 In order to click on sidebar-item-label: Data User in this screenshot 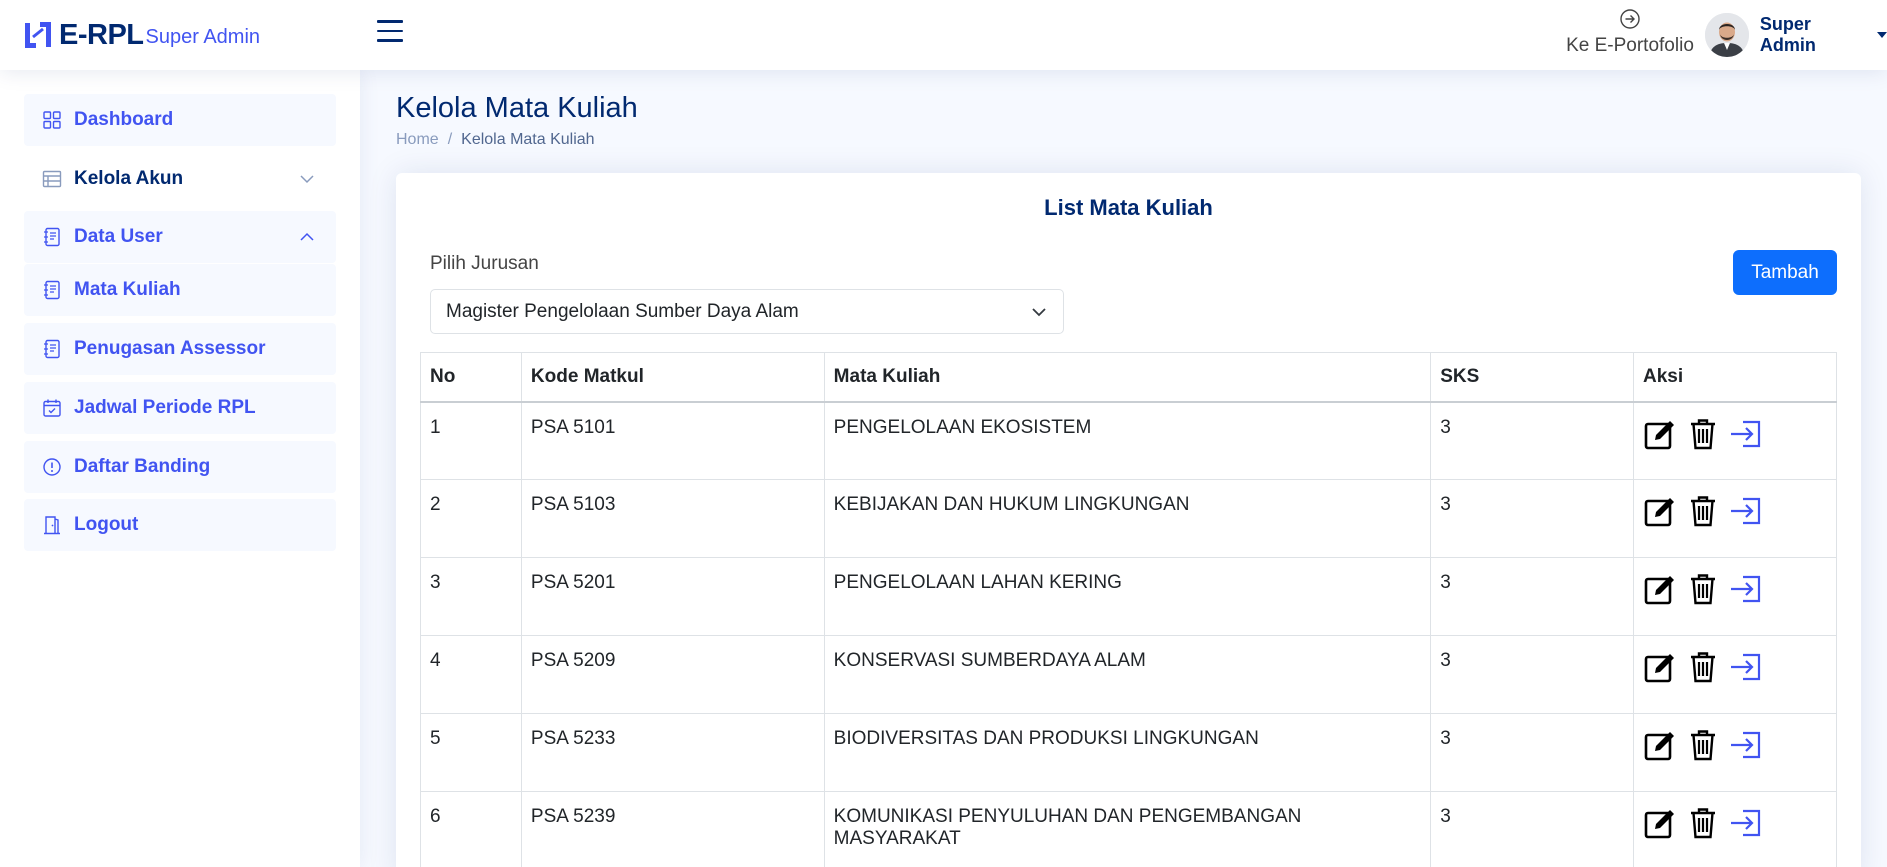, I will do `click(118, 236)`.